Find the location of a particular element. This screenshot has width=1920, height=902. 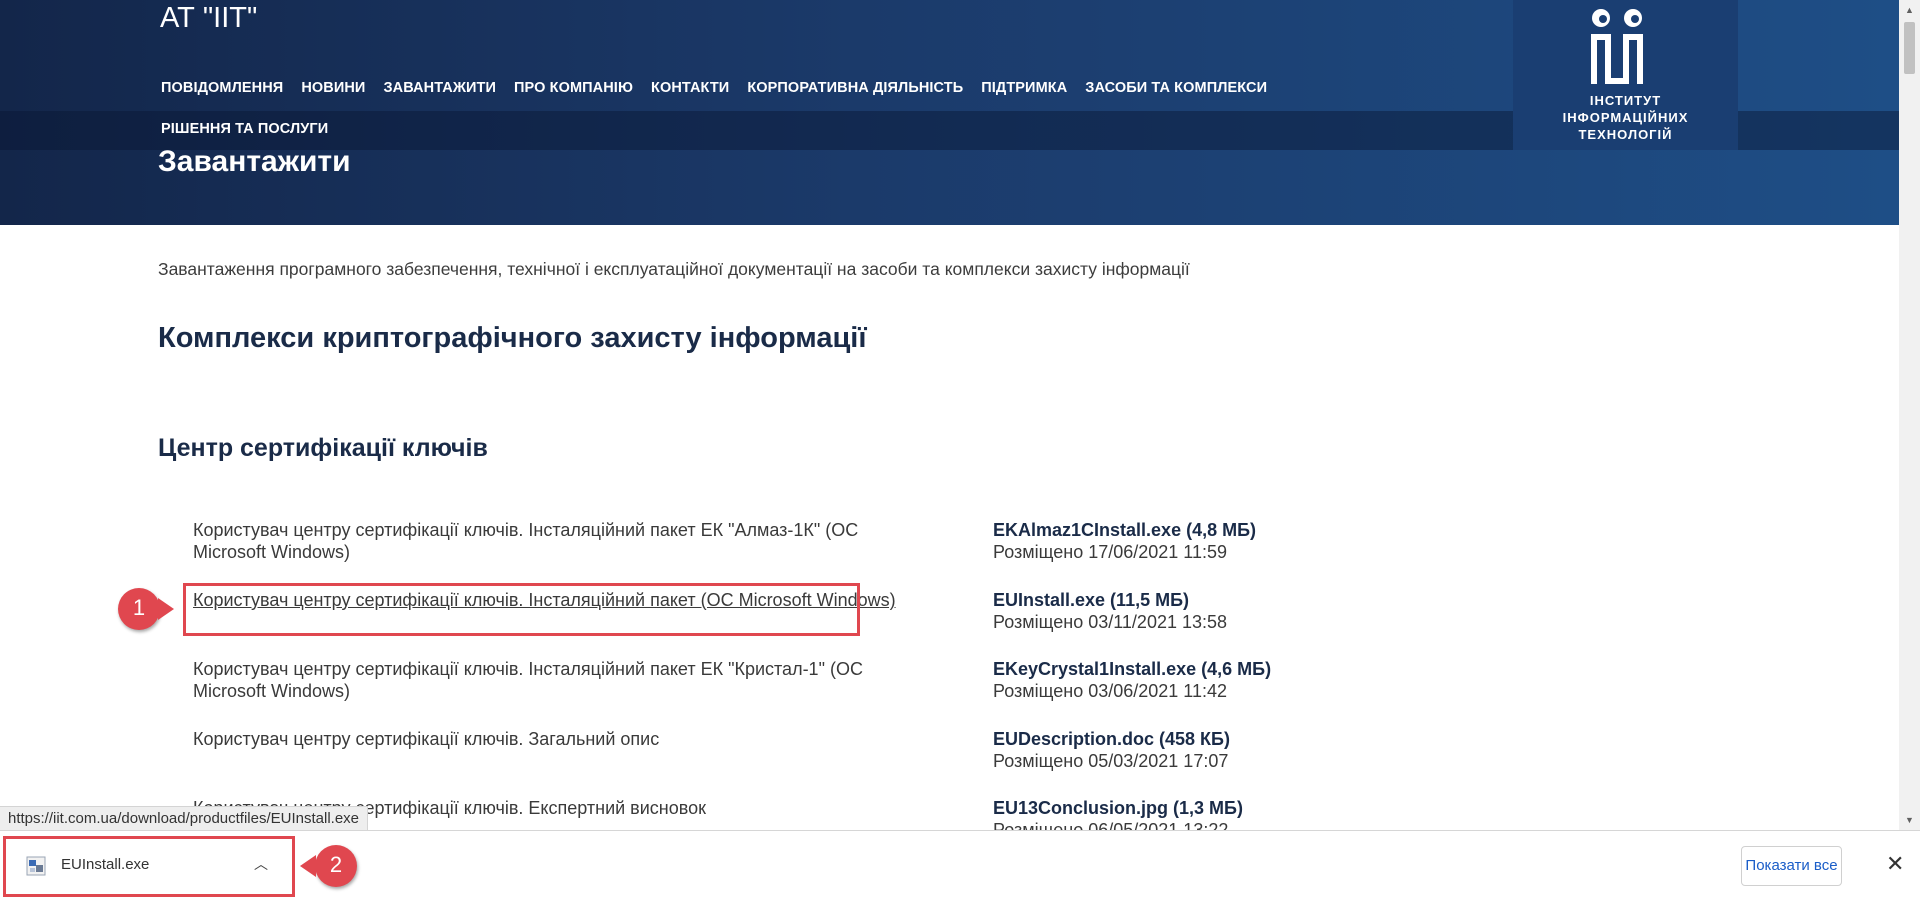

page-heading: Завантажити is located at coordinates (254, 161).